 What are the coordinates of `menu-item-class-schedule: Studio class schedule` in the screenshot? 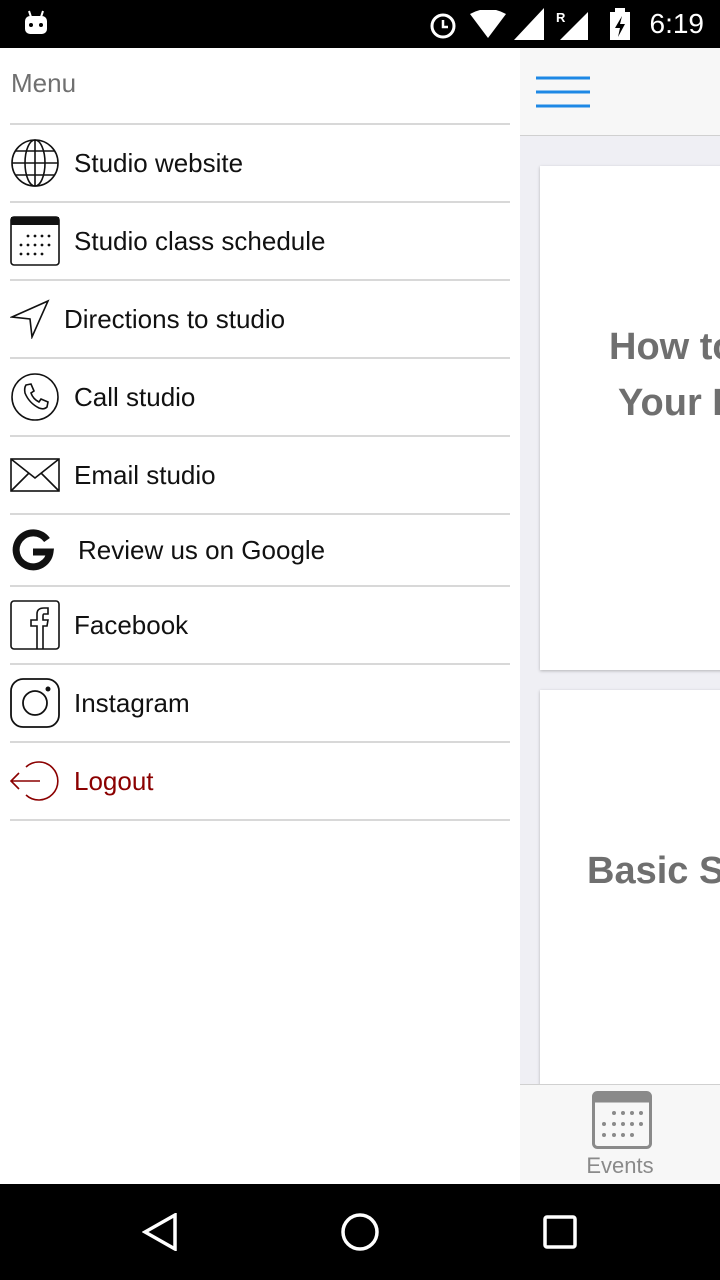 It's located at (260, 240).